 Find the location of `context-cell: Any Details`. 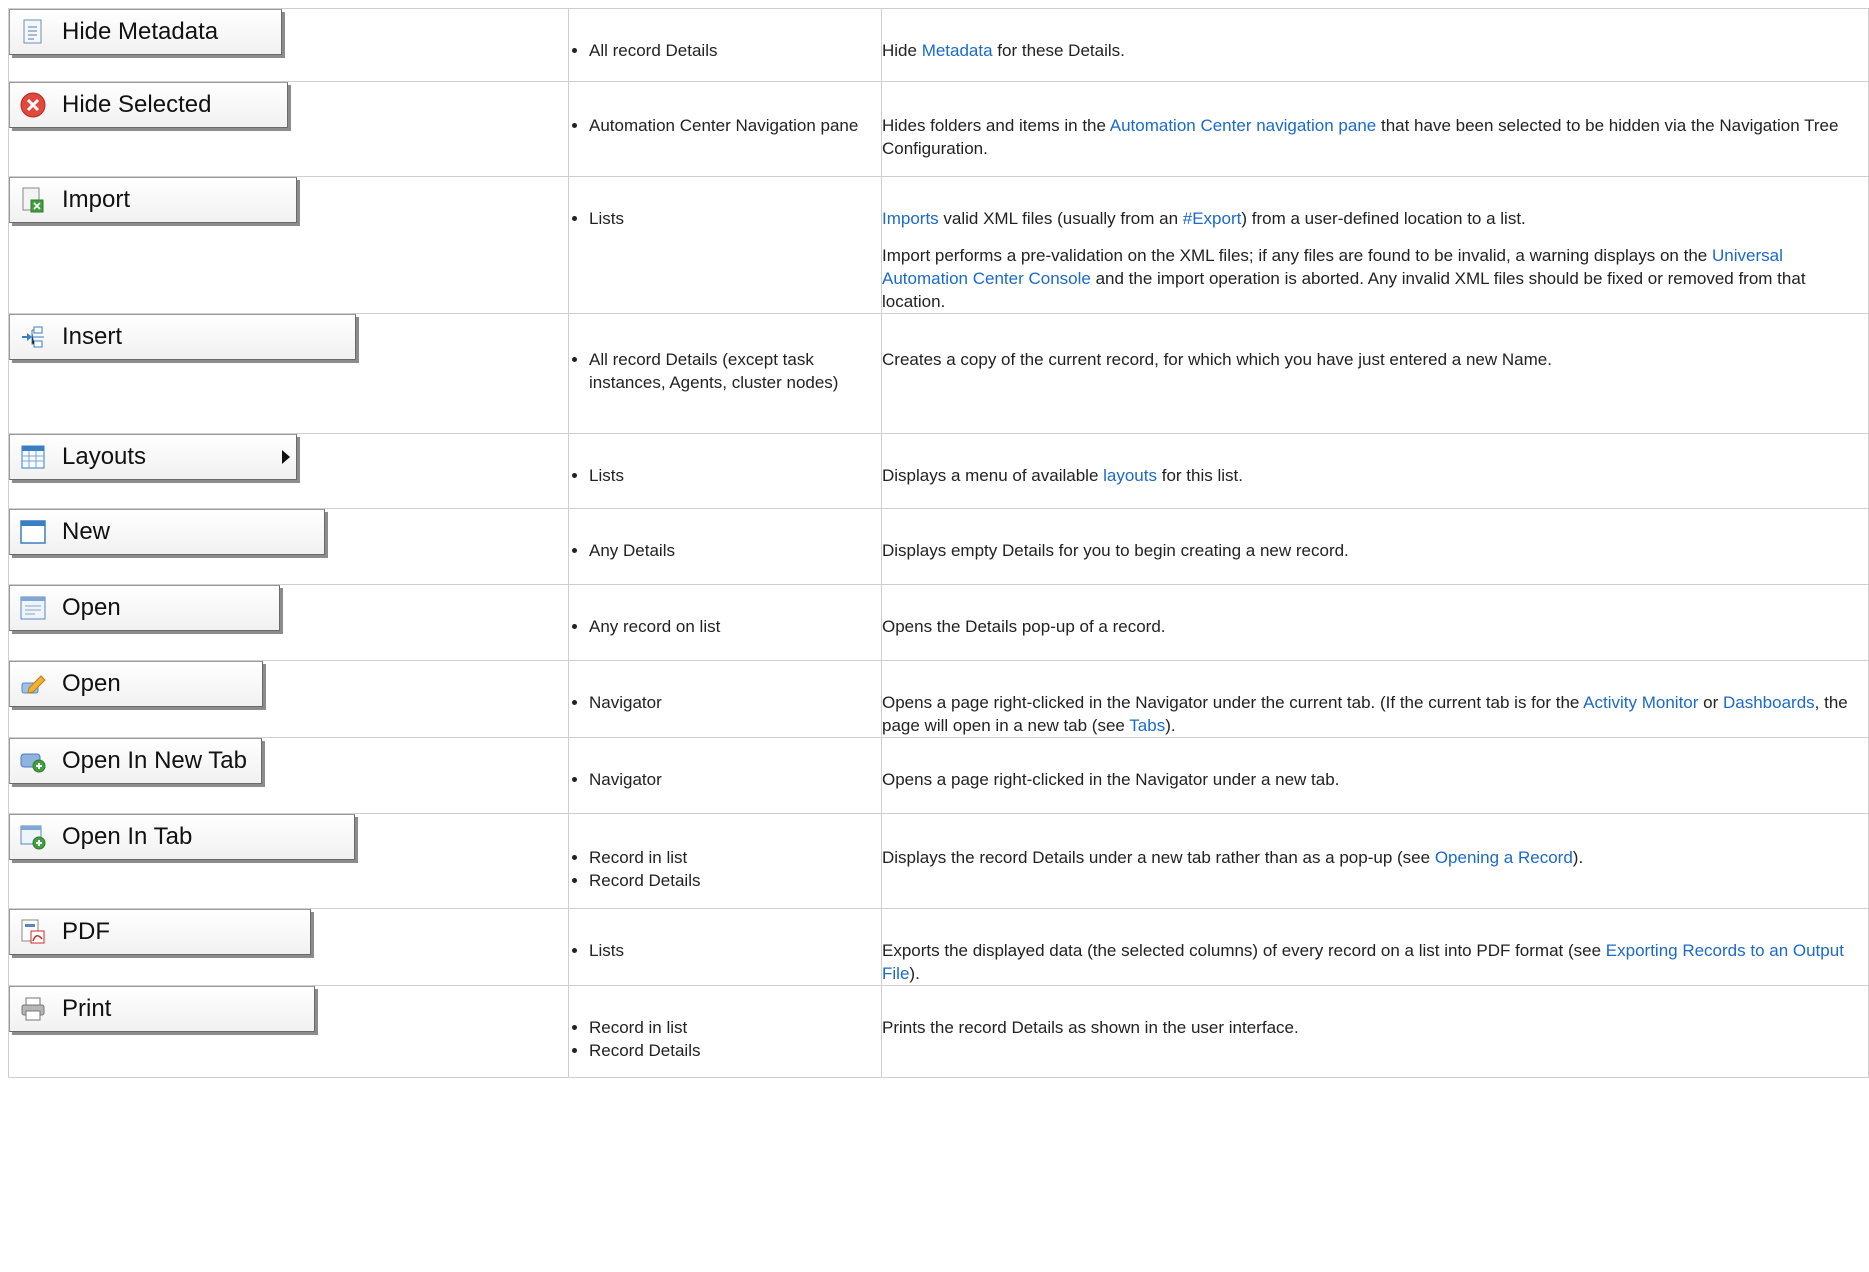

context-cell: Any Details is located at coordinates (725, 546).